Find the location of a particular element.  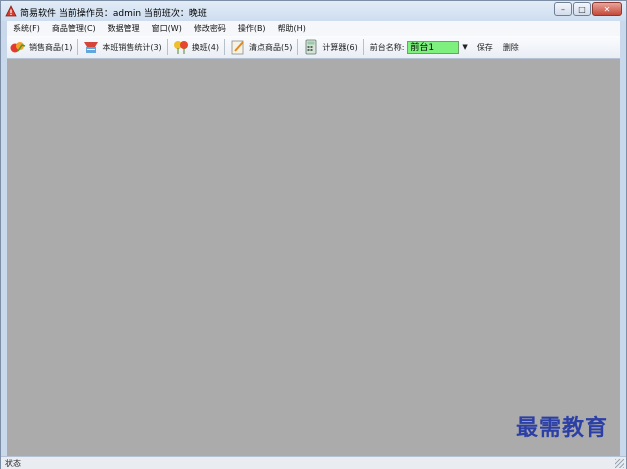

watermark: 最需教育 is located at coordinates (561, 428).